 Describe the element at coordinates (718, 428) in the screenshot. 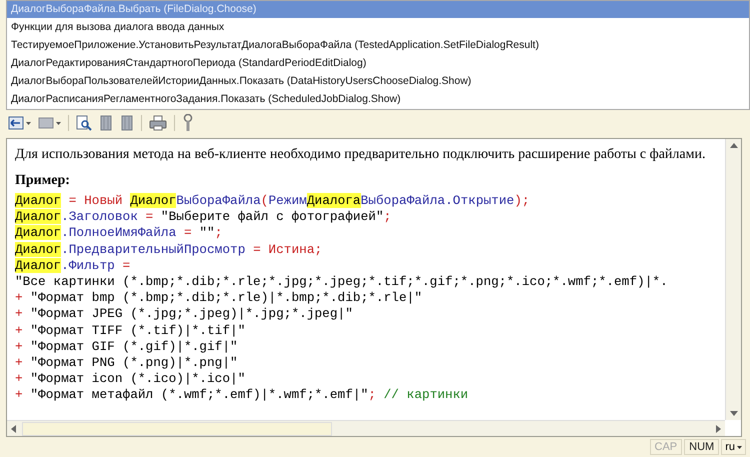

I see `right-arrow-icon` at that location.